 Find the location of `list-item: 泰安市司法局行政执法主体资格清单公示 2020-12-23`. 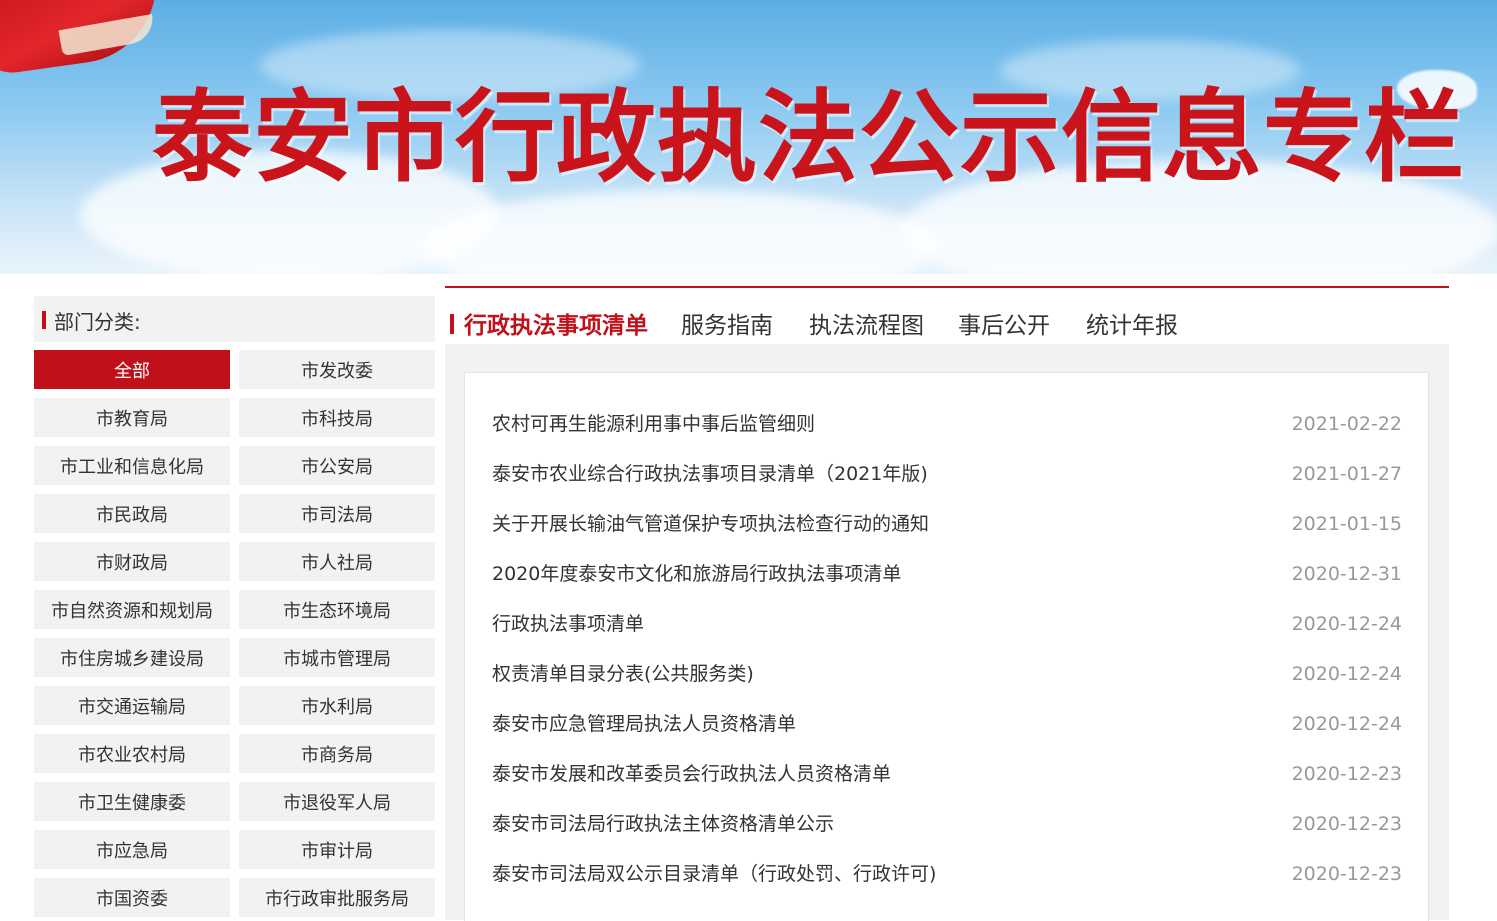

list-item: 泰安市司法局行政执法主体资格清单公示 2020-12-23 is located at coordinates (947, 838).